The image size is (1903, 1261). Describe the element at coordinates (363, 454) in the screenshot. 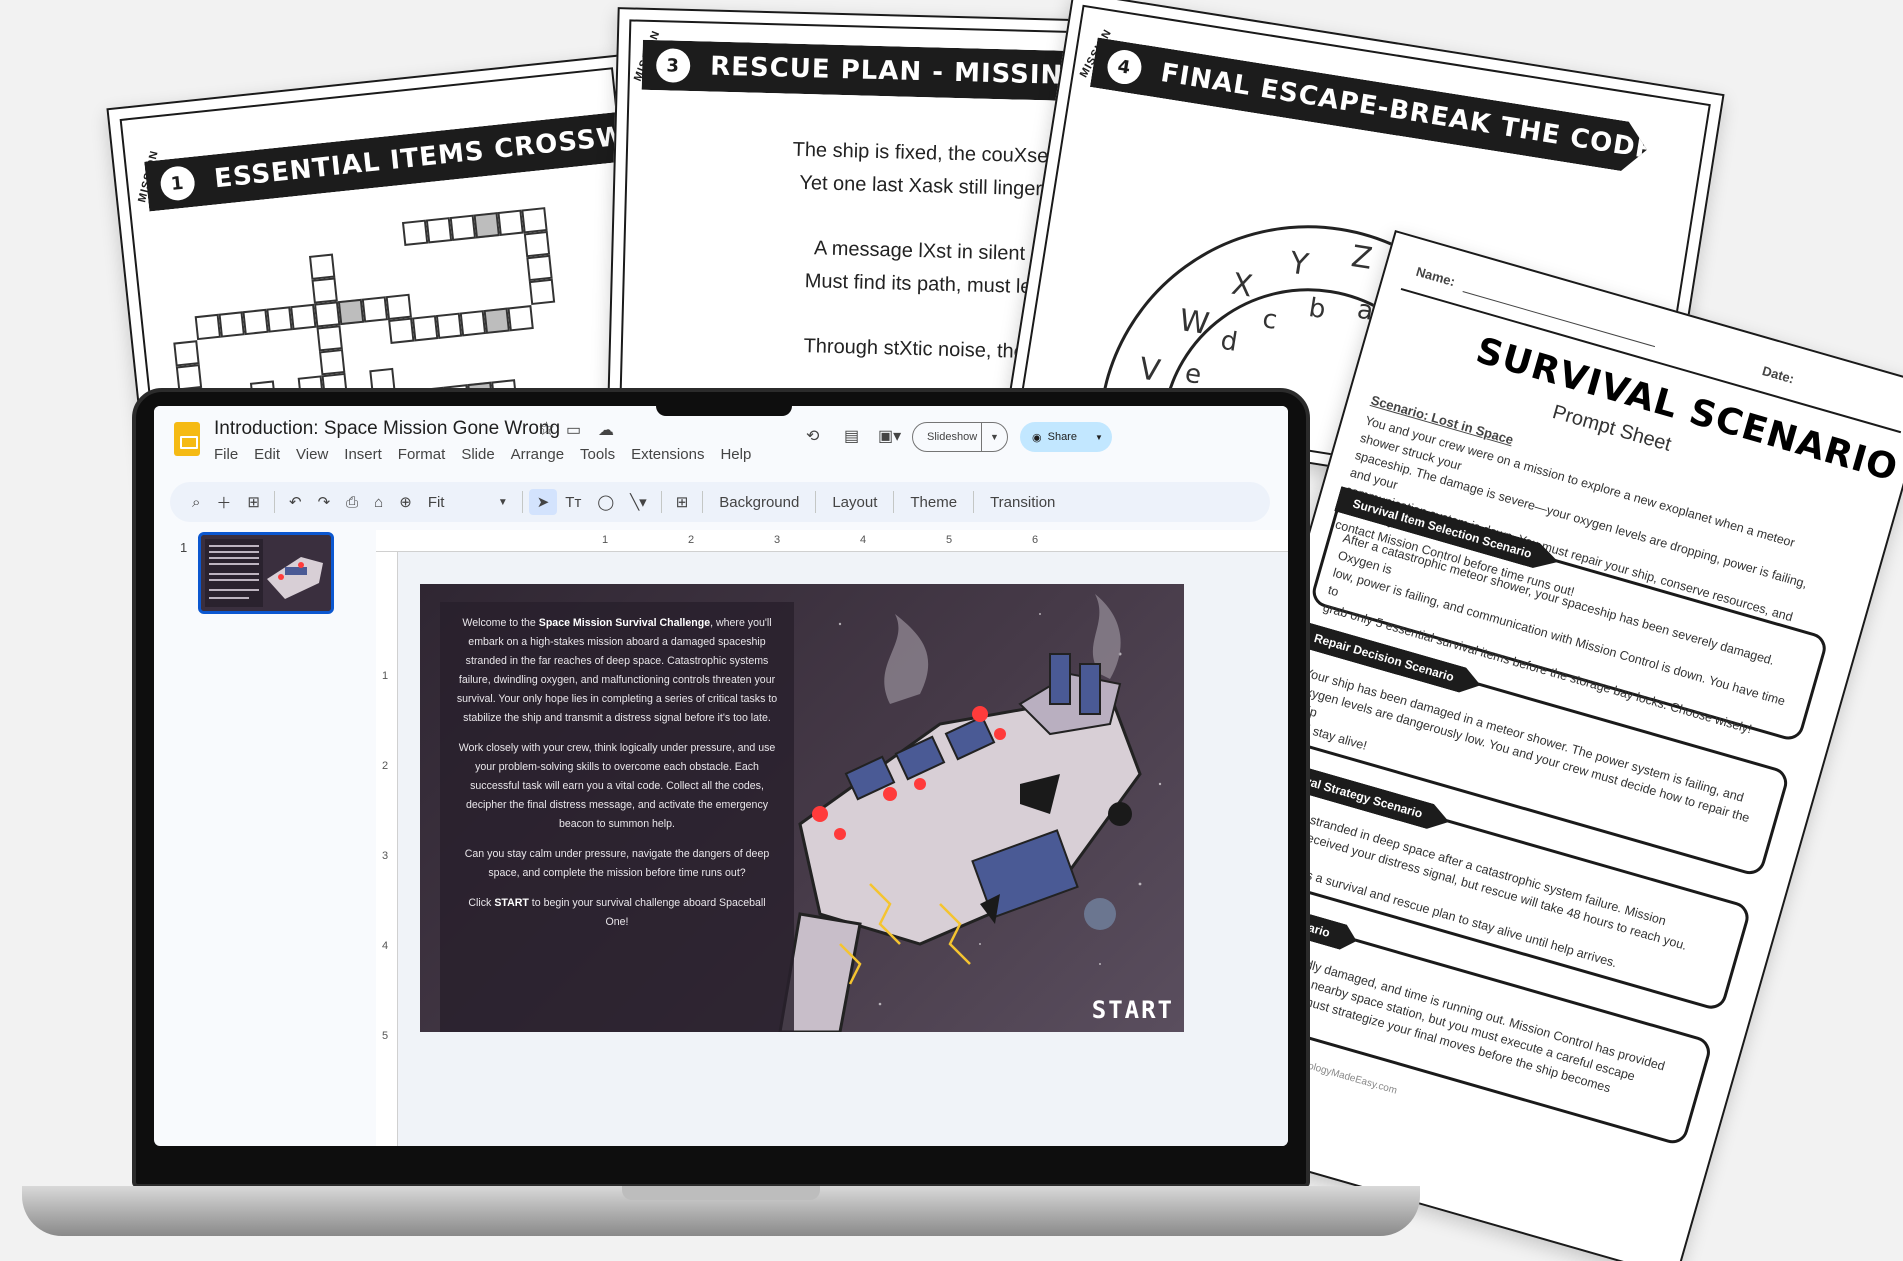

I see `menu-insert: Insert` at that location.